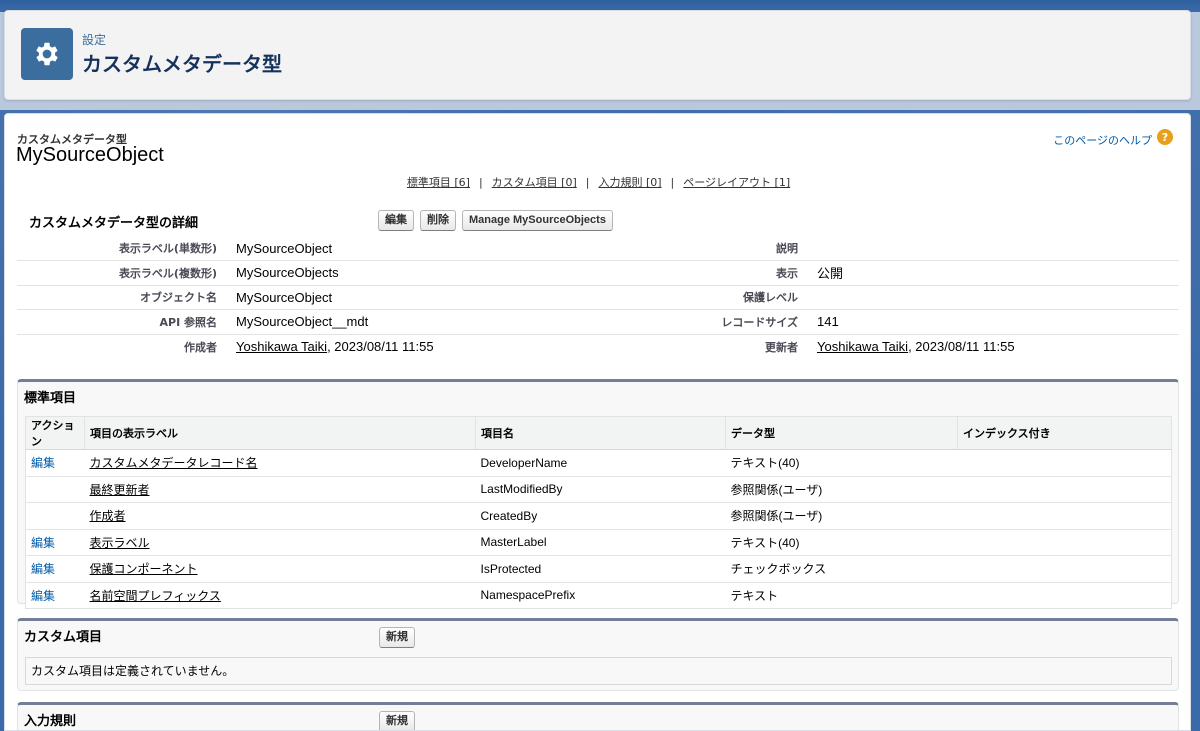  I want to click on created-by-user-link: Yoshikawa Taiki, so click(281, 346).